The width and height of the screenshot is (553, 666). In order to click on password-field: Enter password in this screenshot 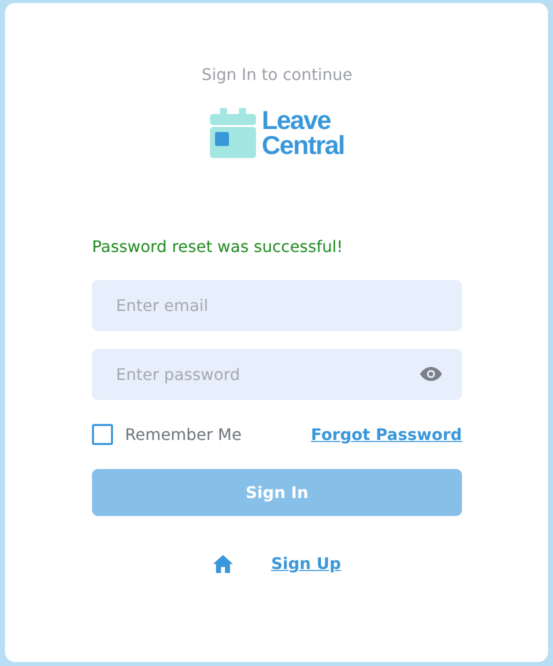, I will do `click(277, 374)`.